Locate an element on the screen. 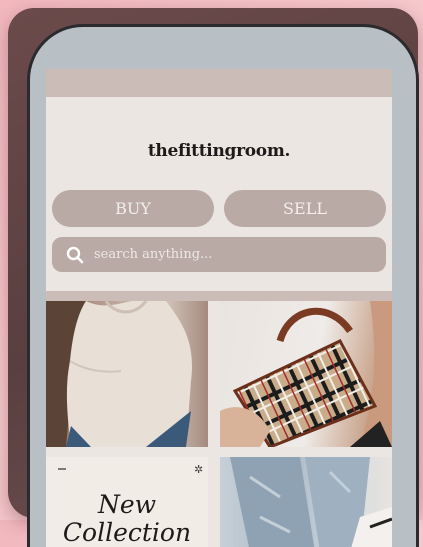 The height and width of the screenshot is (547, 423). section-divider is located at coordinates (219, 296).